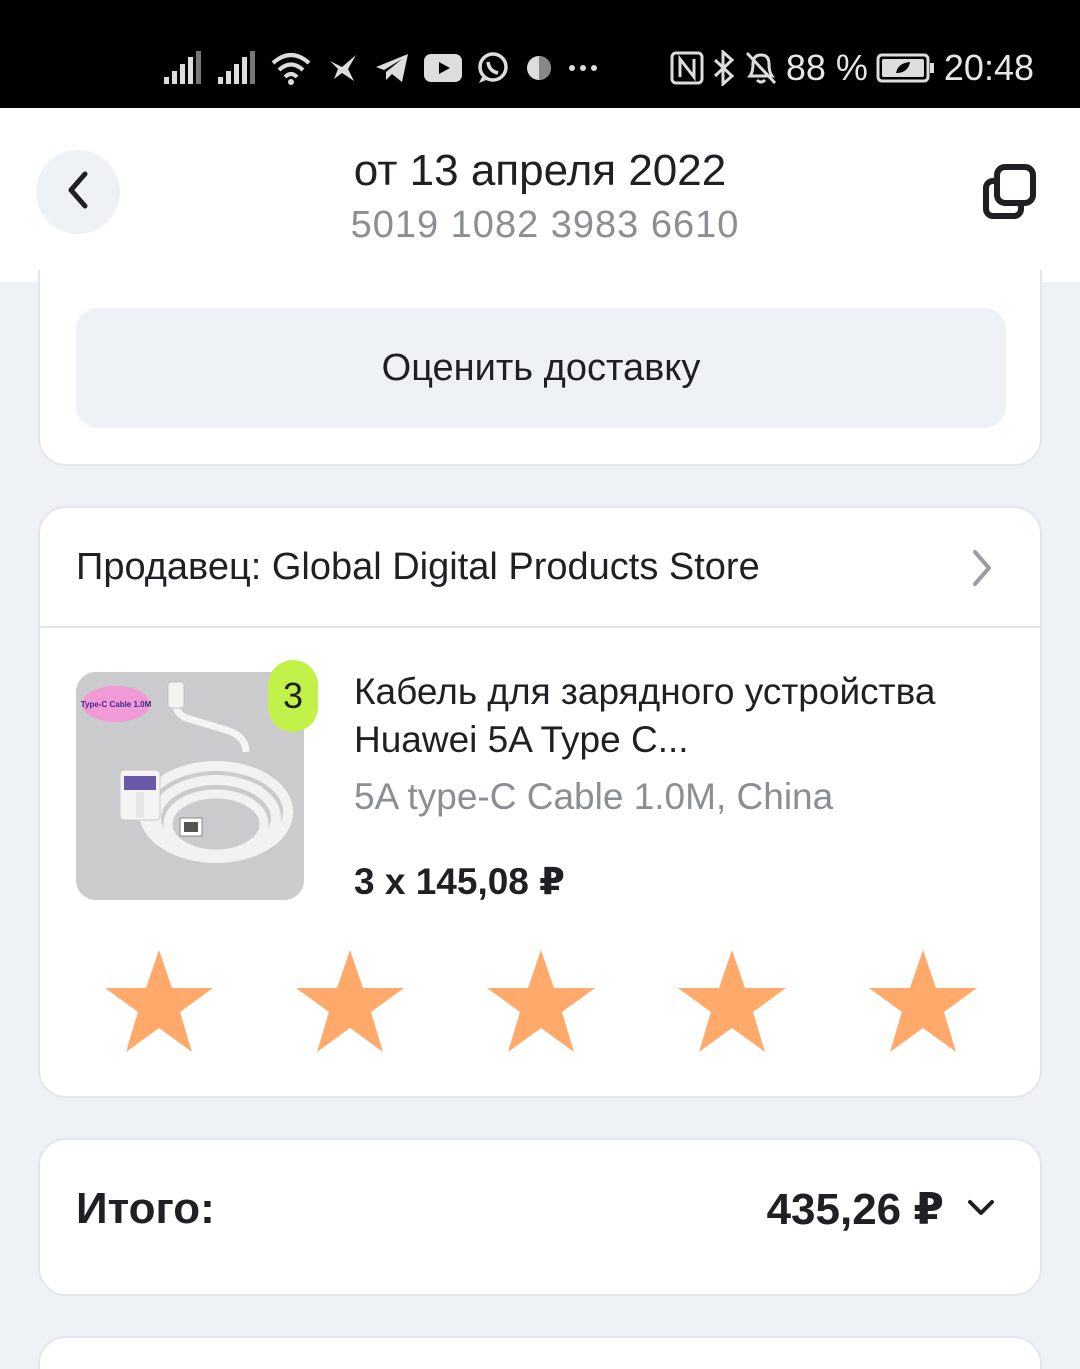 This screenshot has height=1369, width=1080. I want to click on whatsapp-icon, so click(493, 68).